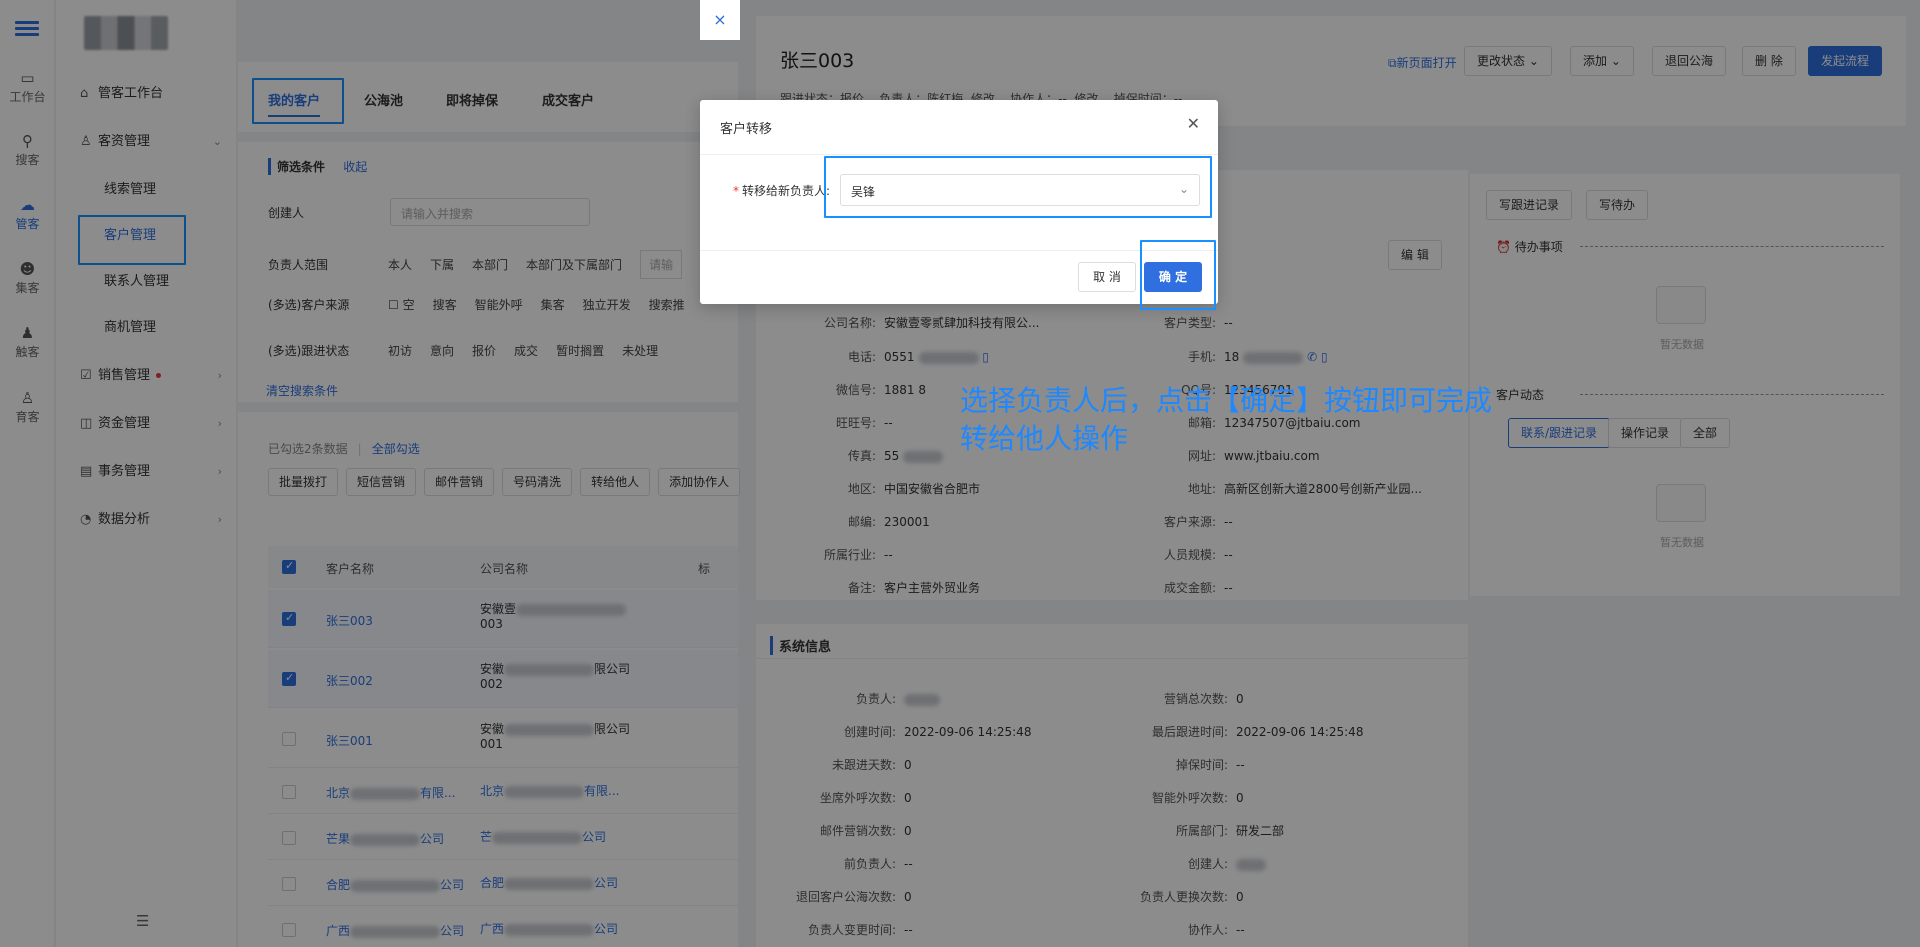 The width and height of the screenshot is (1920, 947). Describe the element at coordinates (746, 129) in the screenshot. I see `dialog-title: 客户转移` at that location.